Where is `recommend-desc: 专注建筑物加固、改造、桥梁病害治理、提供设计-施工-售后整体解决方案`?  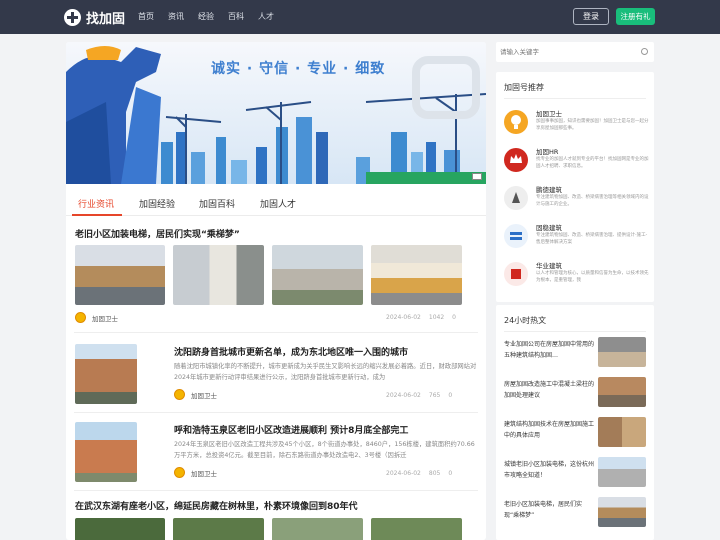 recommend-desc: 专注建筑物加固、改造、桥梁病害治理、提供设计-施工-售后整体解决方案 is located at coordinates (592, 239).